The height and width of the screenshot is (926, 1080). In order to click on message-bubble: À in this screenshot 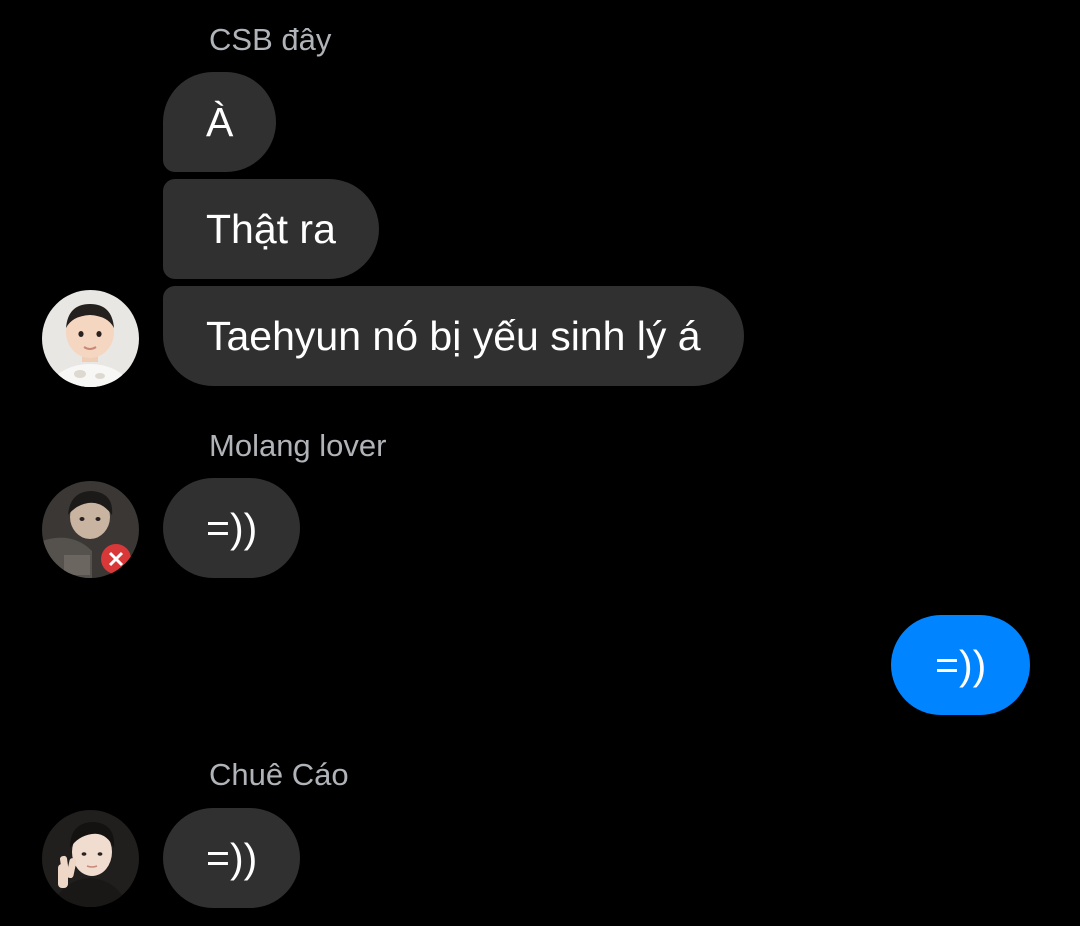, I will do `click(220, 122)`.